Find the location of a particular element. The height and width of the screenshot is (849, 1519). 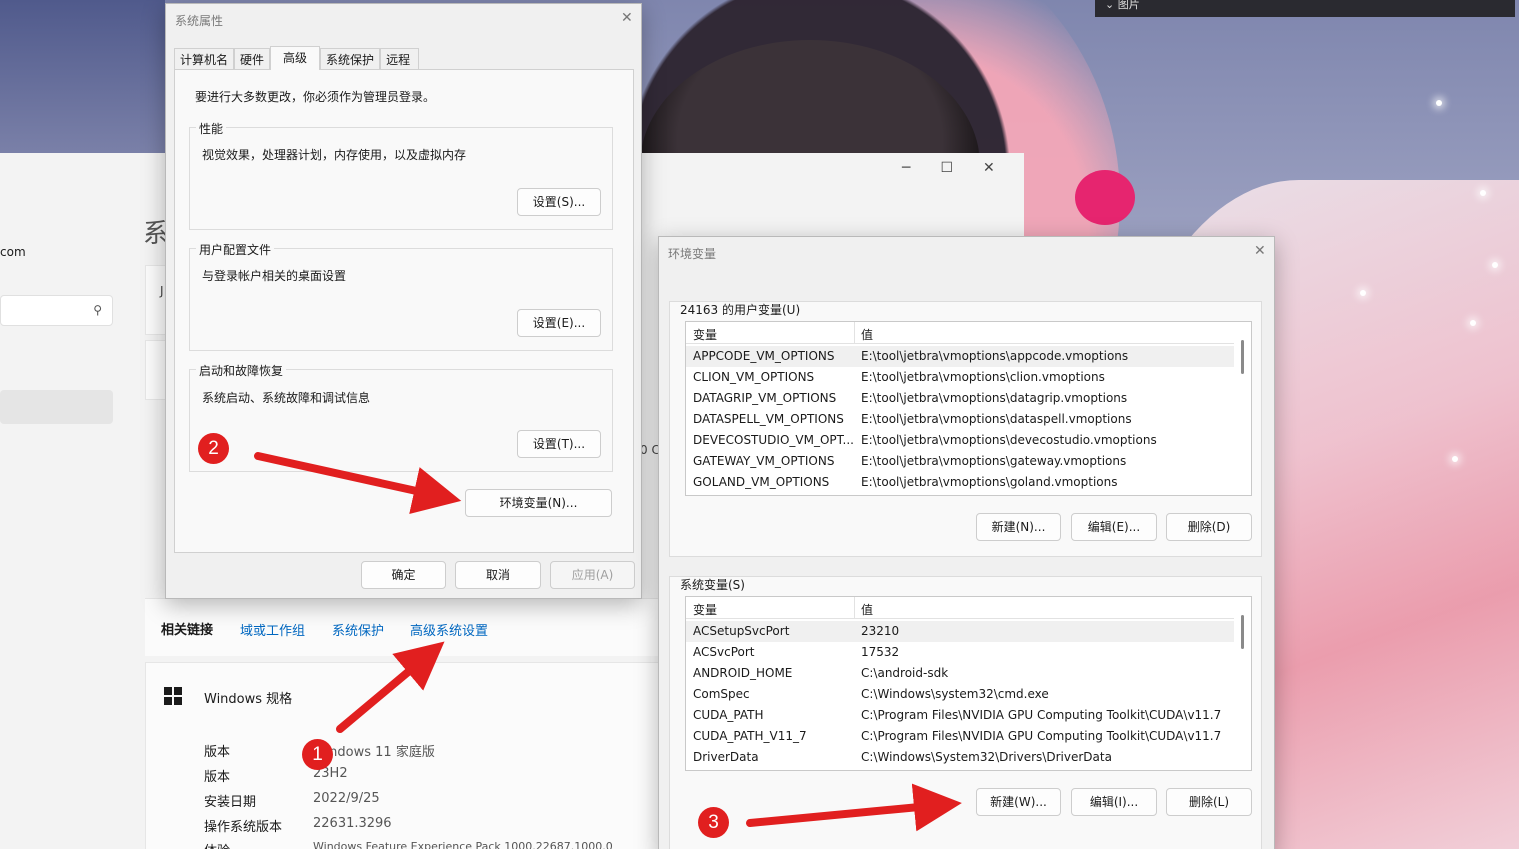

step-badge-3: 3 is located at coordinates (713, 822).